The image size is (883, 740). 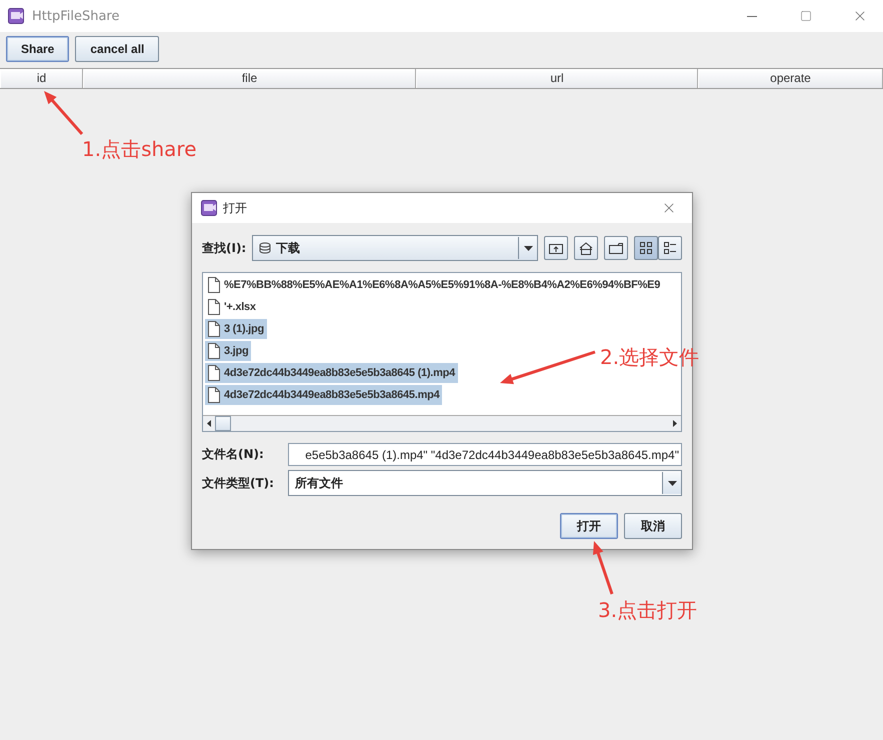 What do you see at coordinates (331, 373) in the screenshot?
I see `file-item: 4d3e72dc44b3449ea8b83e5e5b3a8645 (1).mp4` at bounding box center [331, 373].